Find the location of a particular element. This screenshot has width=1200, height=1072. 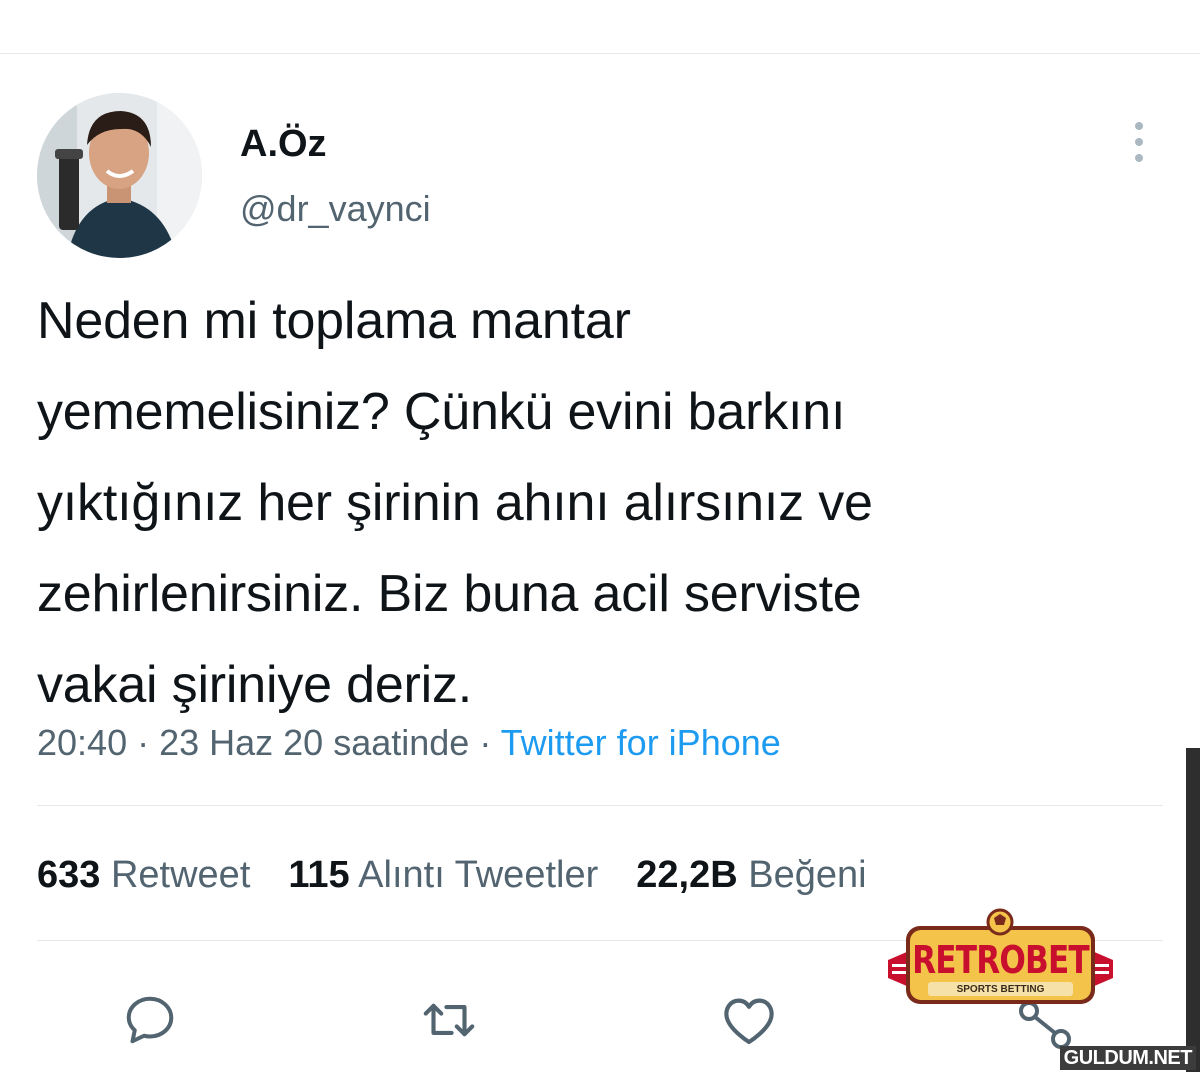

heart-icon is located at coordinates (749, 1021).